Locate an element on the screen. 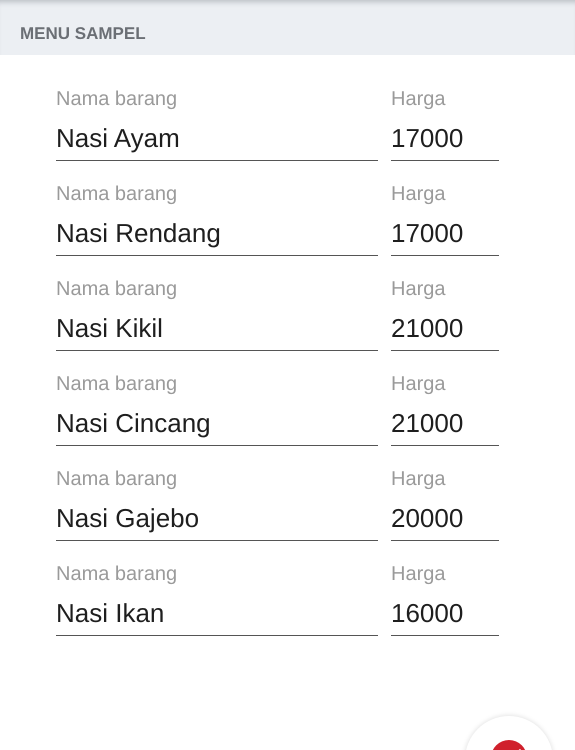 The image size is (575, 750). input-field: Nasi Ayam is located at coordinates (217, 138).